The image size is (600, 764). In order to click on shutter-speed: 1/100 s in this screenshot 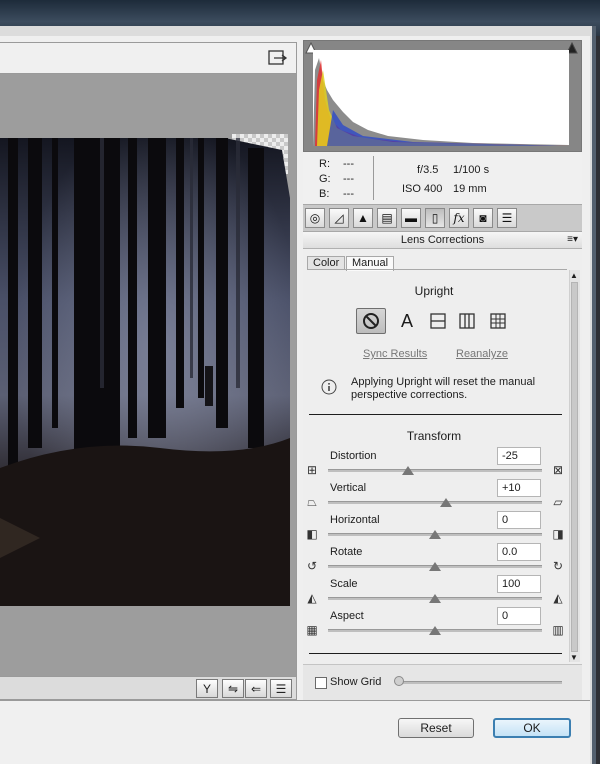, I will do `click(471, 170)`.